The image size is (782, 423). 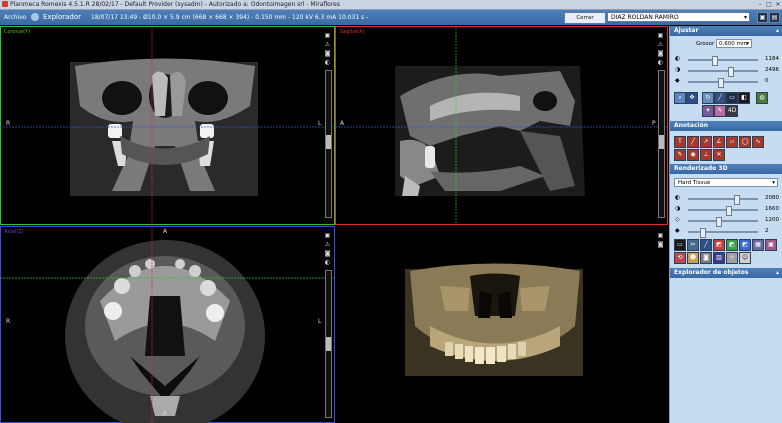 I want to click on render-3d-image, so click(x=494, y=319).